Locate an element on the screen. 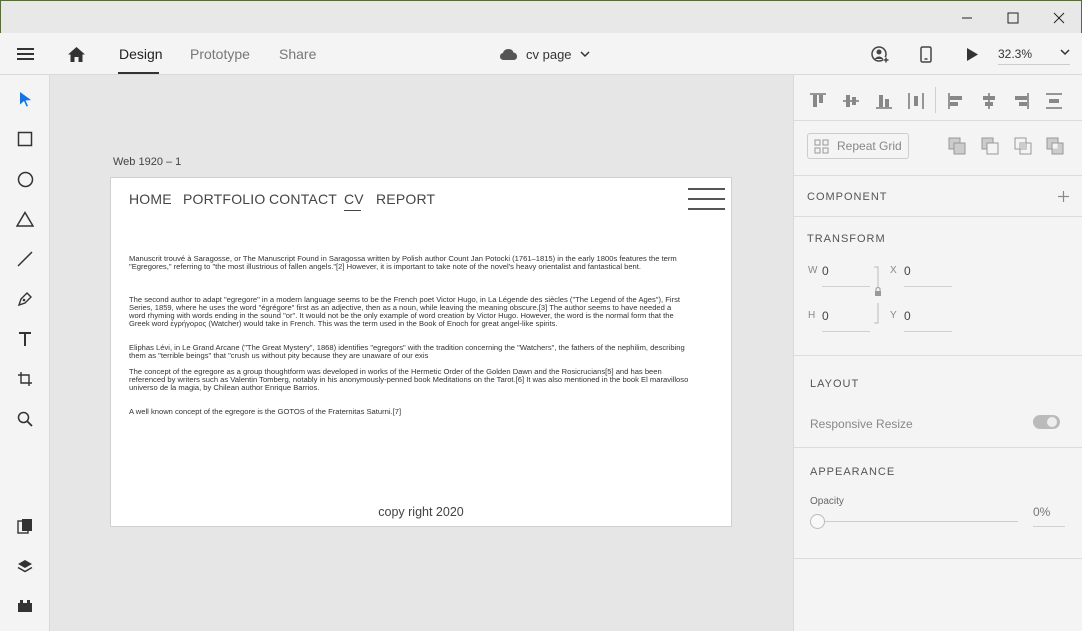 This screenshot has height=631, width=1082. window-title-bar is located at coordinates (541, 16).